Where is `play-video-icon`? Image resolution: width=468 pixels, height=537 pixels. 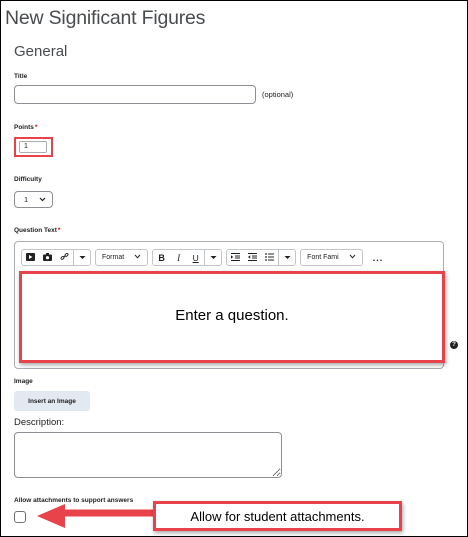 play-video-icon is located at coordinates (30, 257).